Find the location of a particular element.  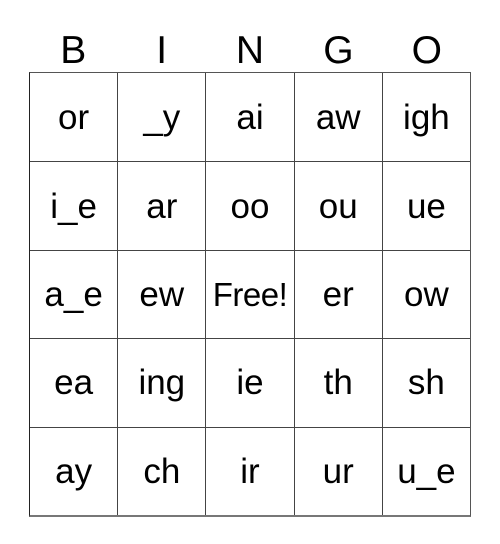

bingo-row: i_e ar oo ou ue is located at coordinates (250, 205).